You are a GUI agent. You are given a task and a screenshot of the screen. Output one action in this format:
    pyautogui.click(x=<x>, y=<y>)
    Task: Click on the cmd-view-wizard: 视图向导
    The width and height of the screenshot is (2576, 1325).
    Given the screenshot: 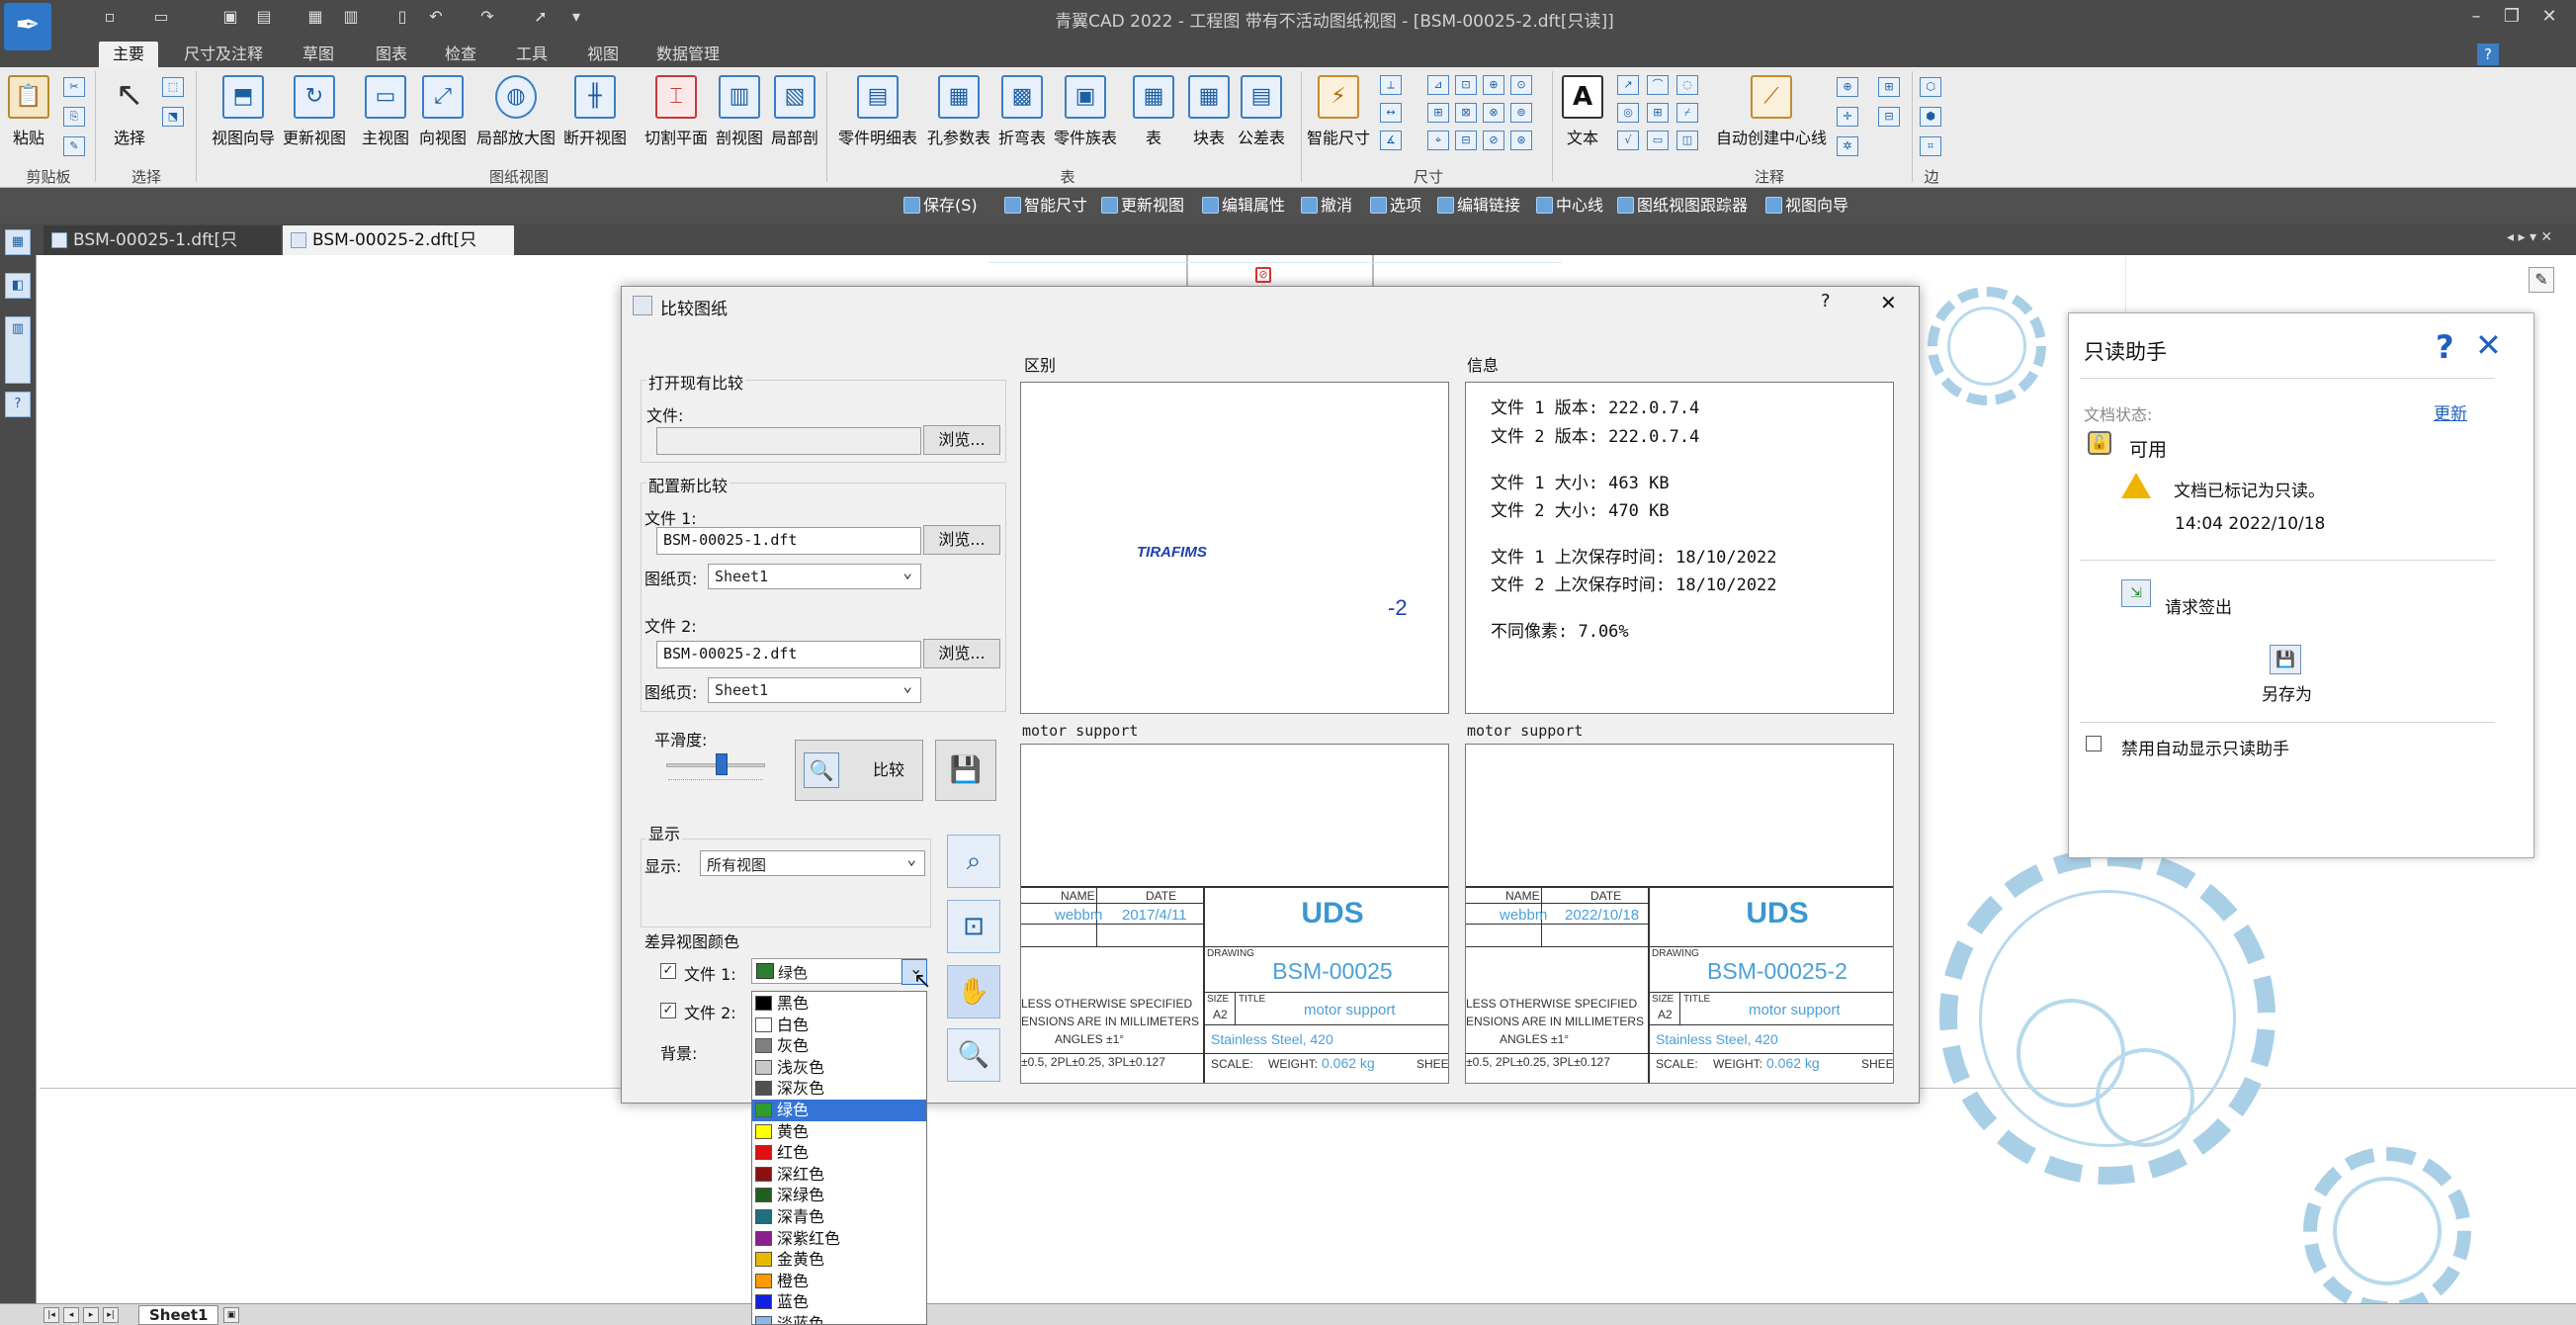 What is the action you would take?
    pyautogui.click(x=1805, y=206)
    